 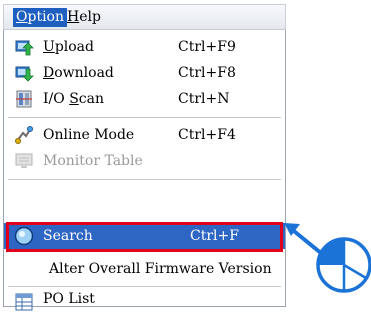 What do you see at coordinates (207, 135) in the screenshot?
I see `online-mode-shortcut: Ctrl+F4` at bounding box center [207, 135].